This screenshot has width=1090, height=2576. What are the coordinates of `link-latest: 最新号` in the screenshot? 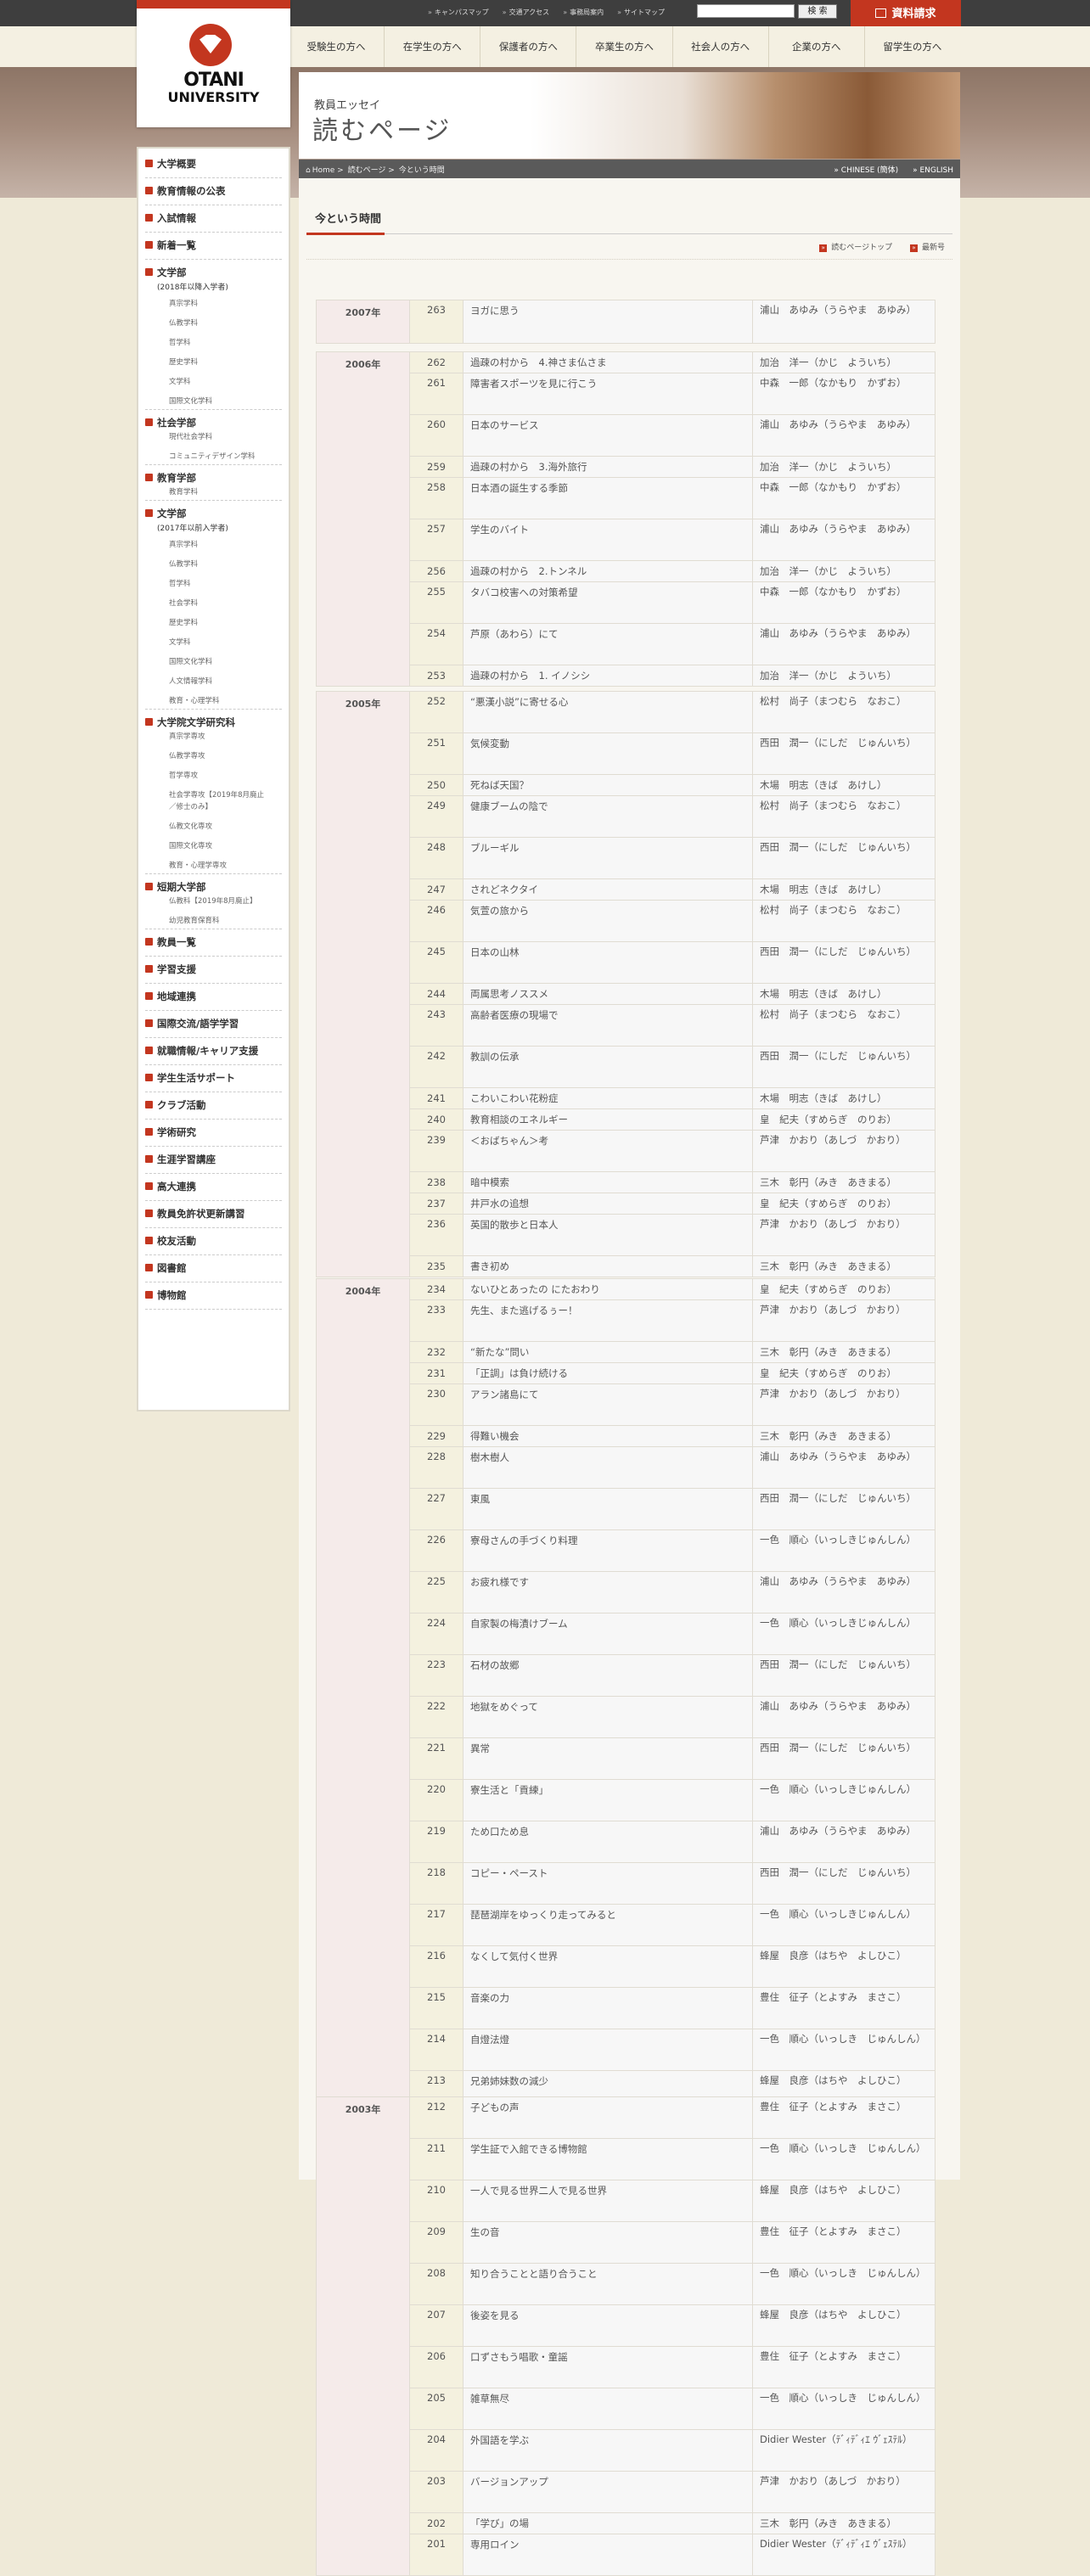 It's located at (927, 248).